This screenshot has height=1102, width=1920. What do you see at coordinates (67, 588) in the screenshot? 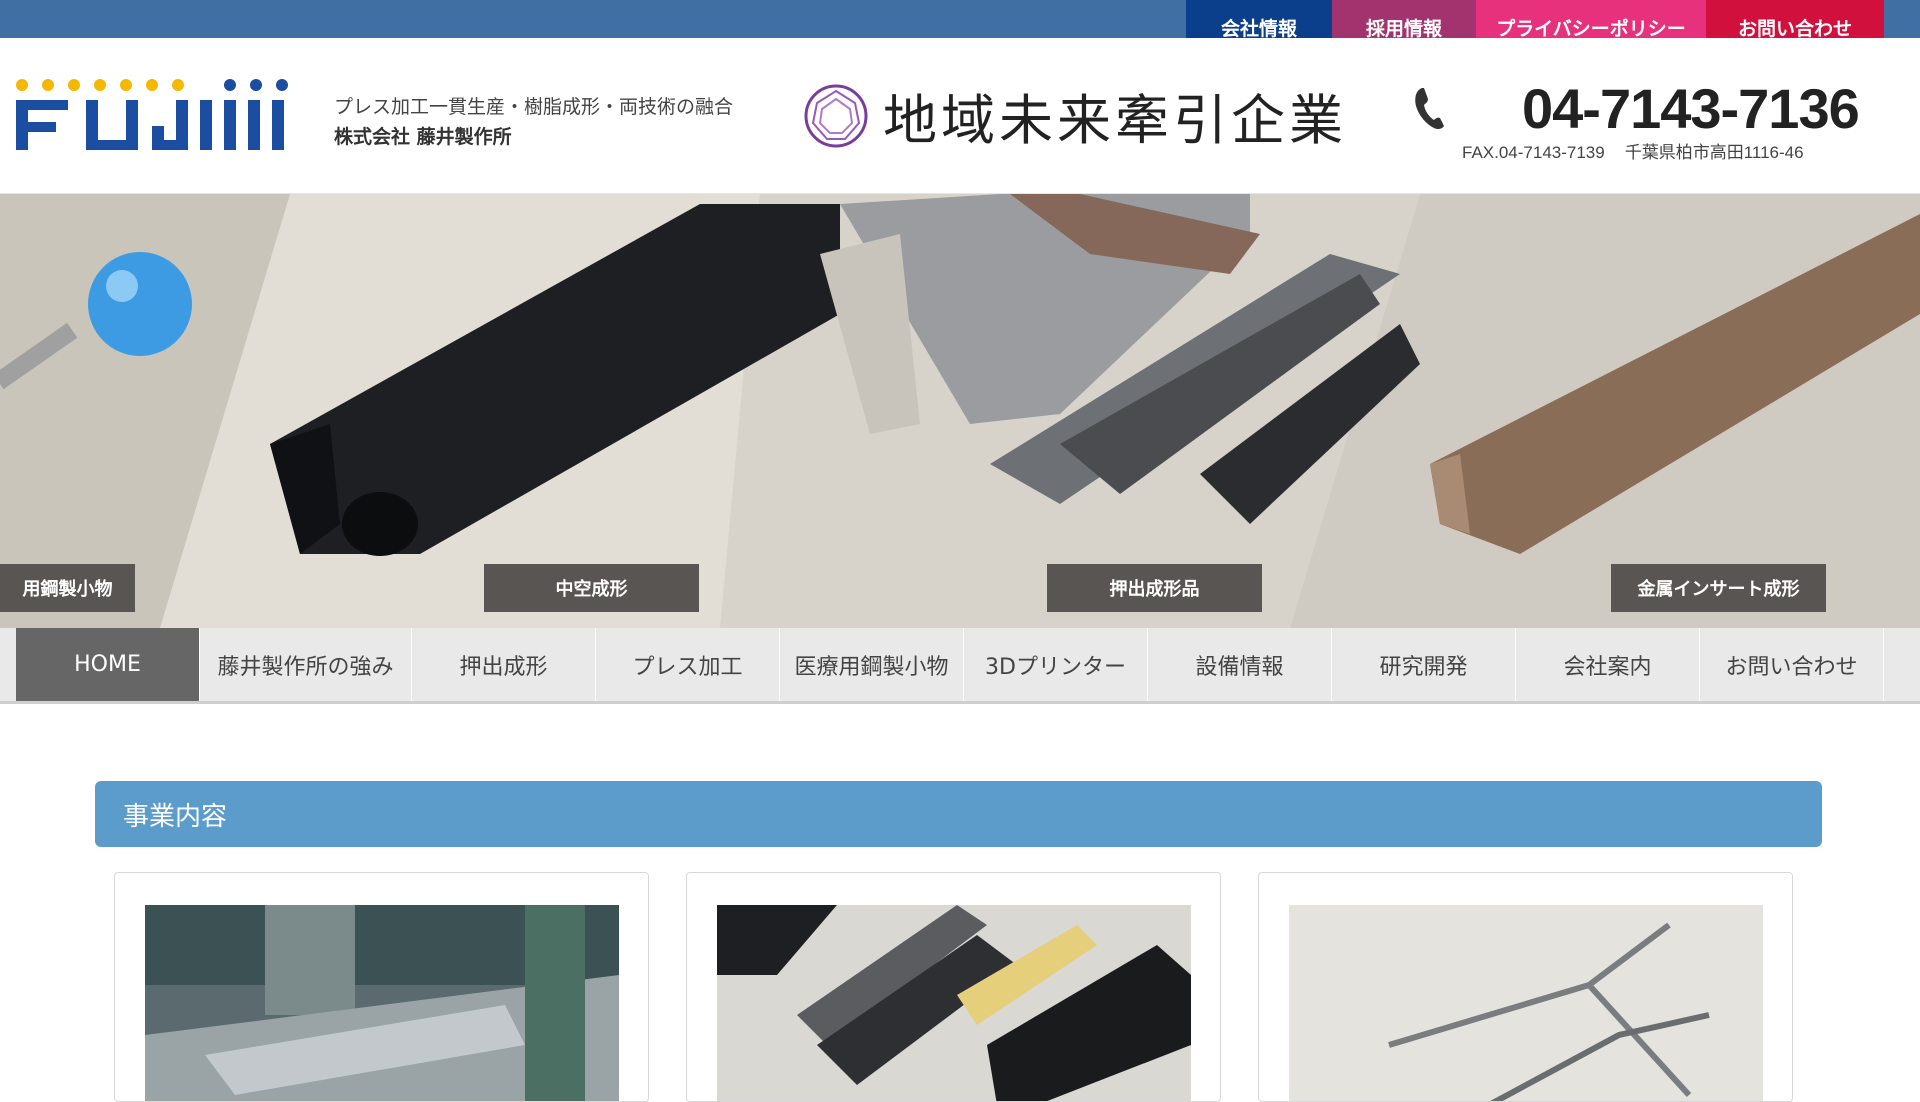
I see `hero-label-medical: 用鋼製小物` at bounding box center [67, 588].